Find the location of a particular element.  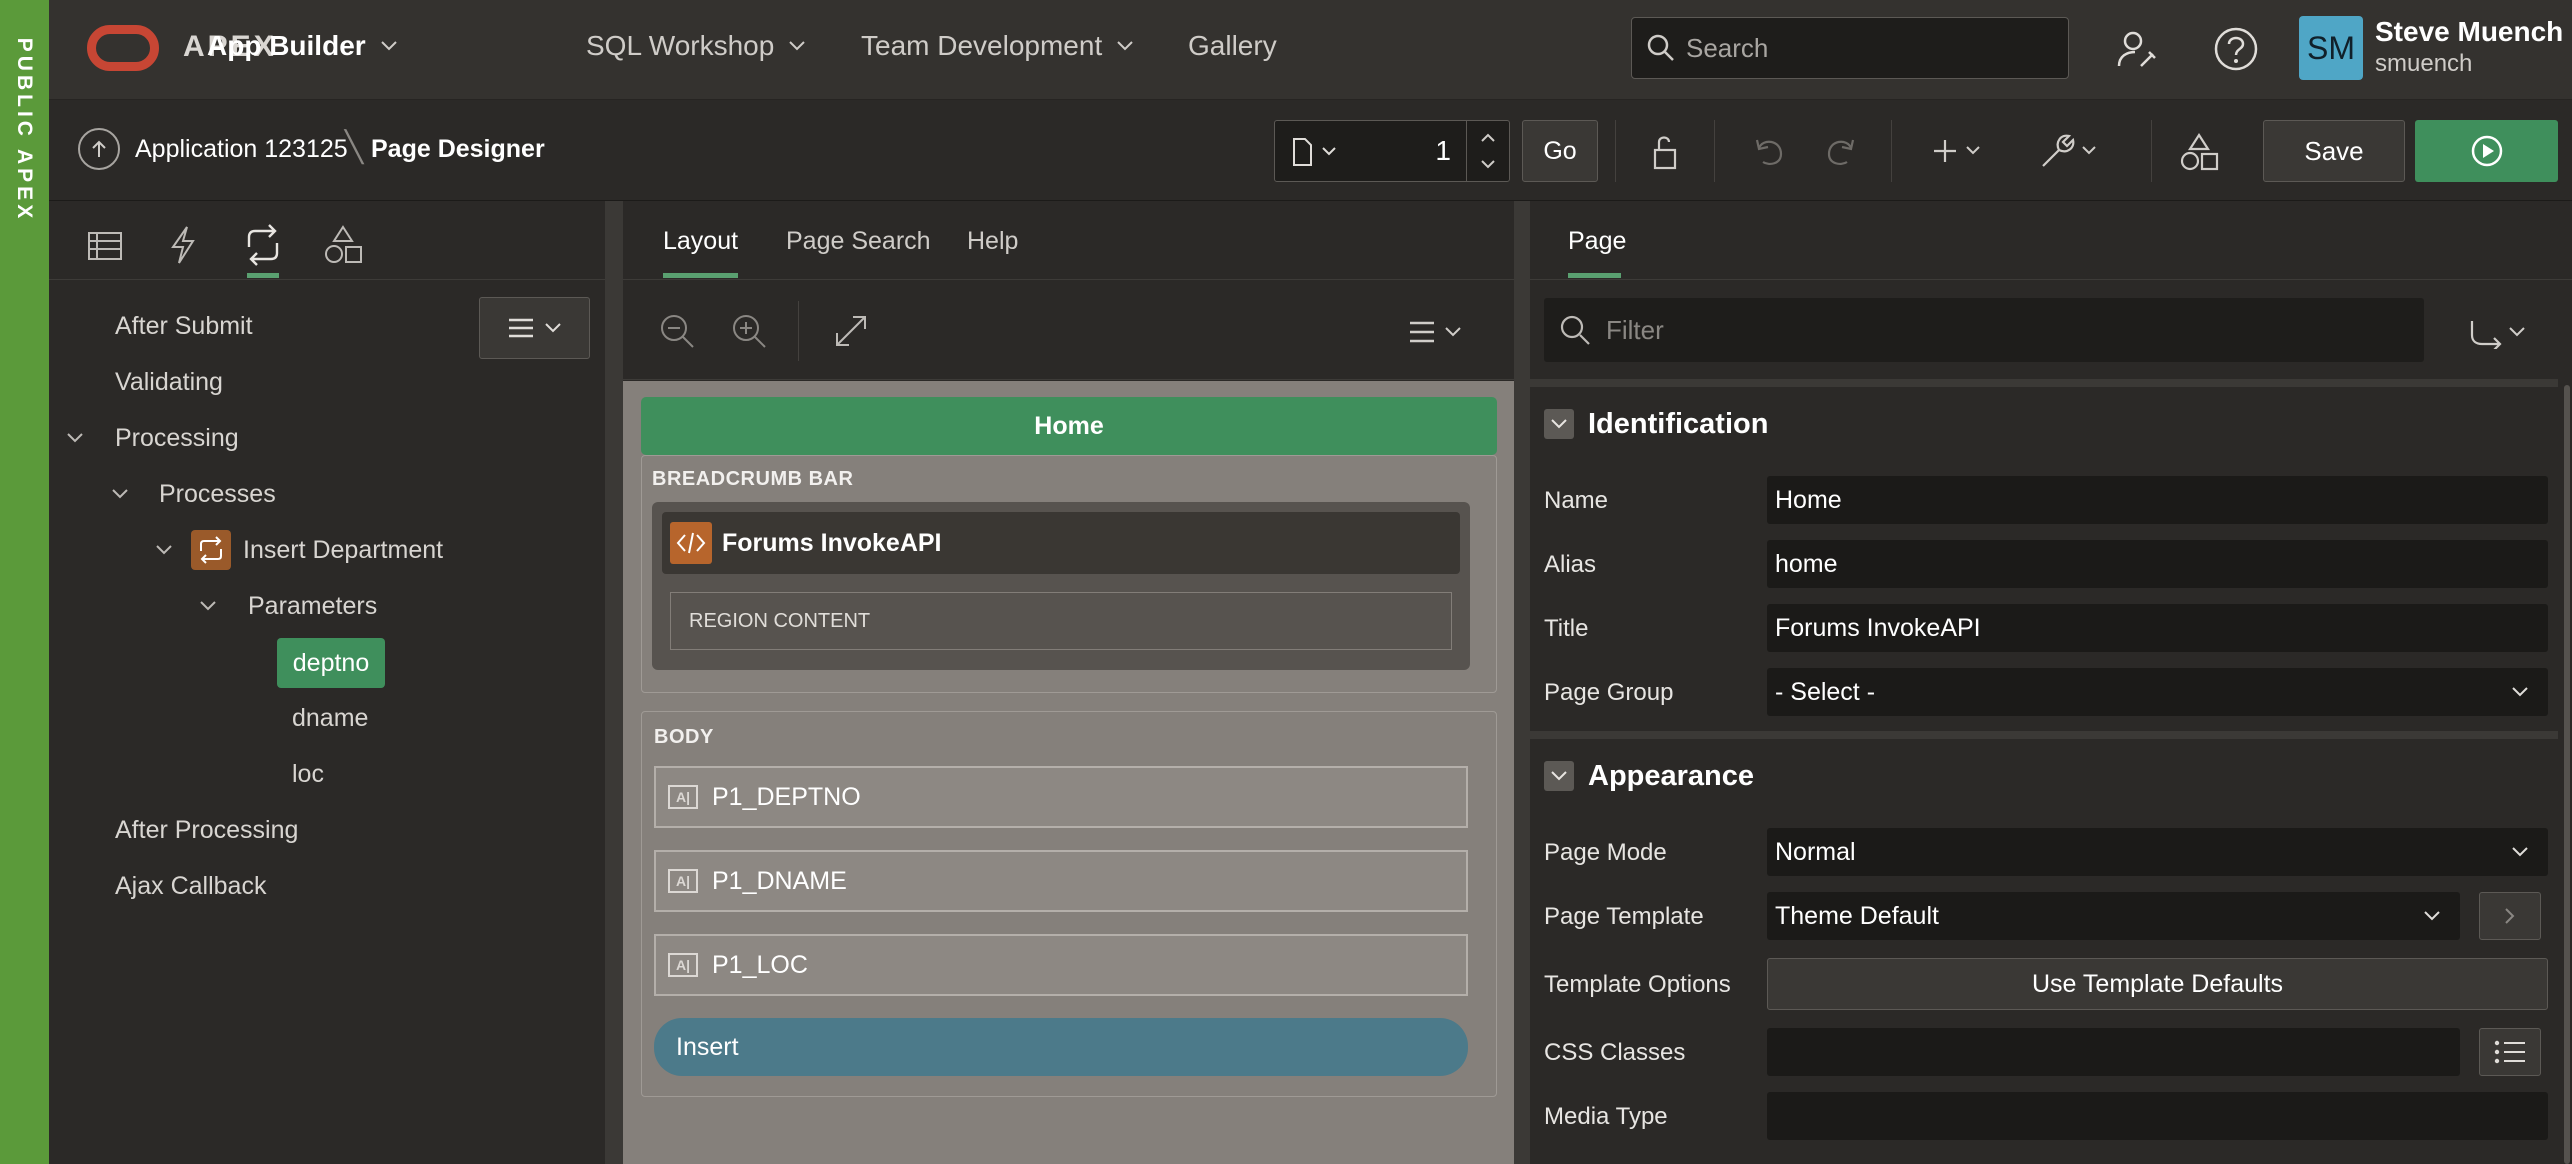

page-group-select: - Select - is located at coordinates (2157, 692).